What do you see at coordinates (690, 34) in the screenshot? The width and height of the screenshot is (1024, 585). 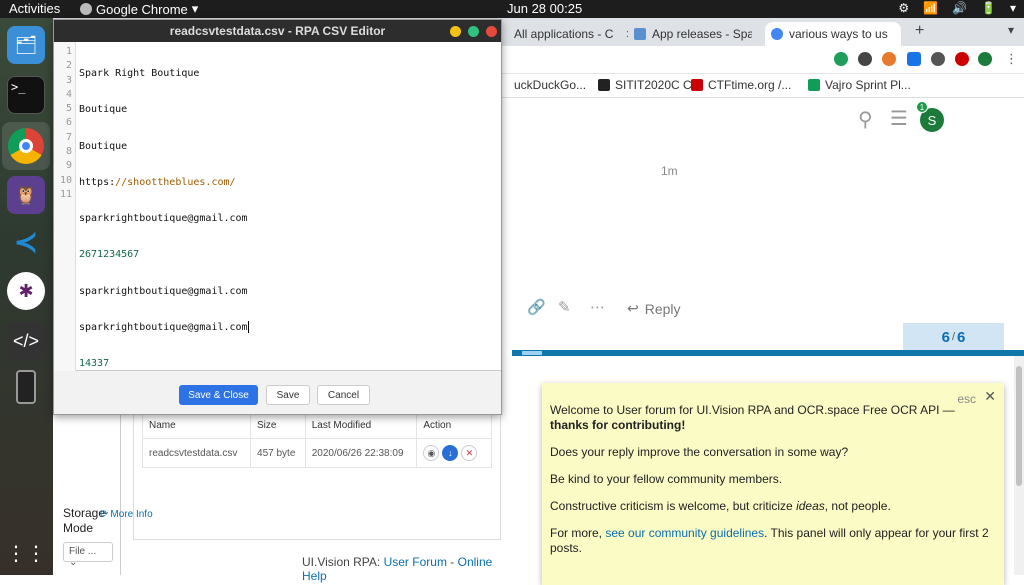 I see `tab-app-releases: App releases - Spa✕` at bounding box center [690, 34].